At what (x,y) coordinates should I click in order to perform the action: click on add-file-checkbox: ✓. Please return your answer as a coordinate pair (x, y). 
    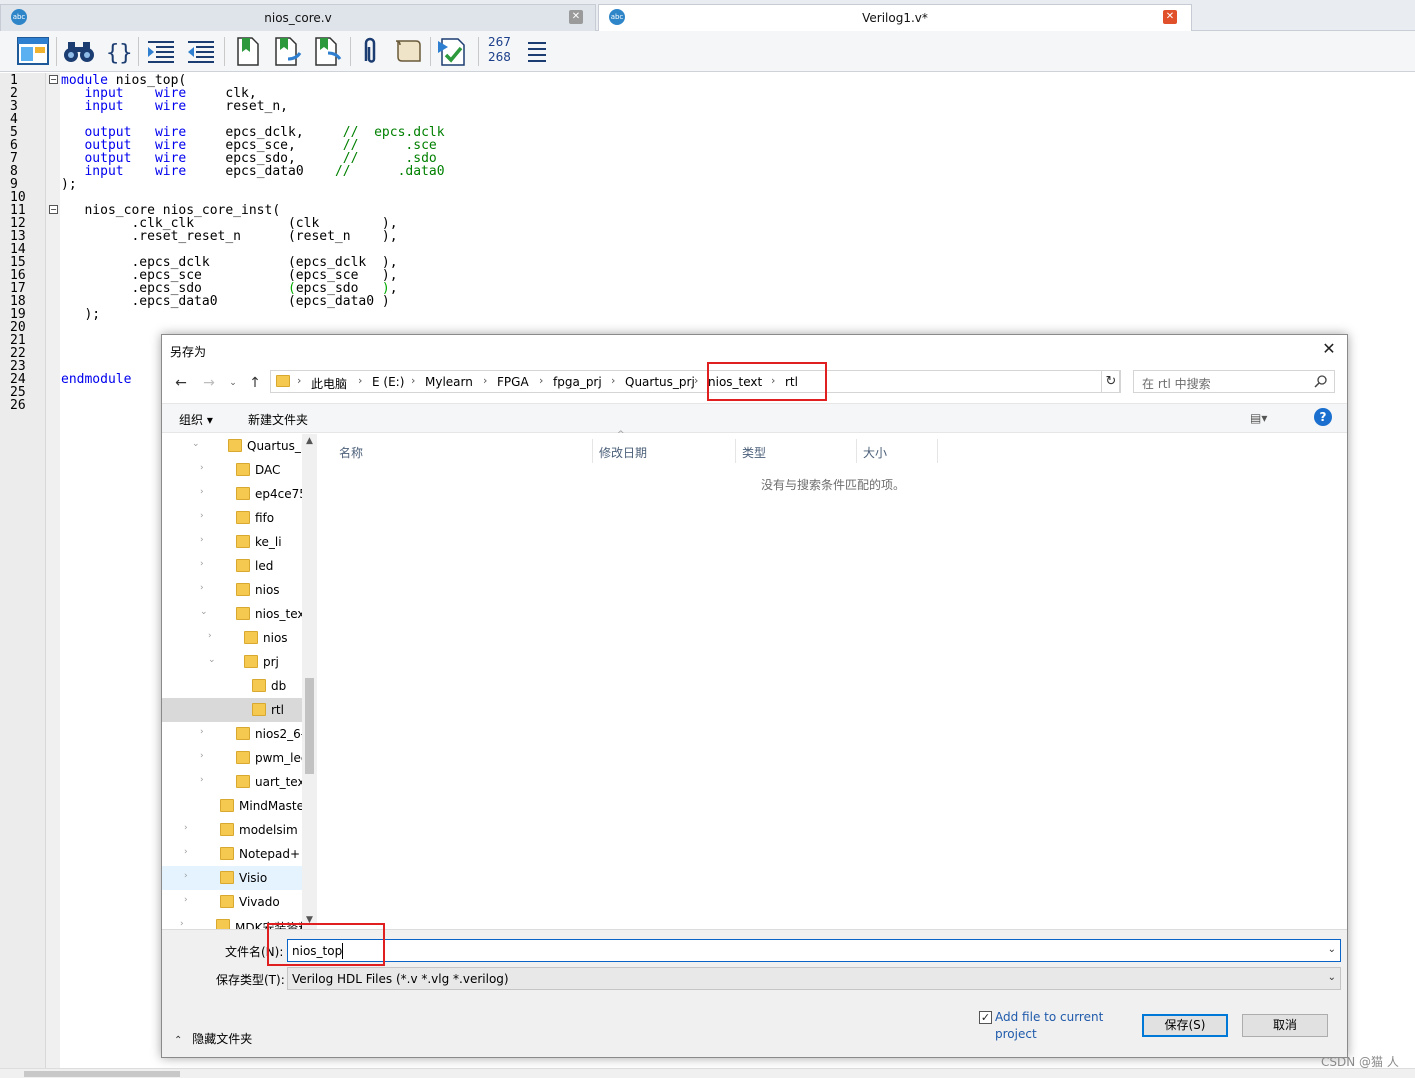
    Looking at the image, I should click on (985, 1017).